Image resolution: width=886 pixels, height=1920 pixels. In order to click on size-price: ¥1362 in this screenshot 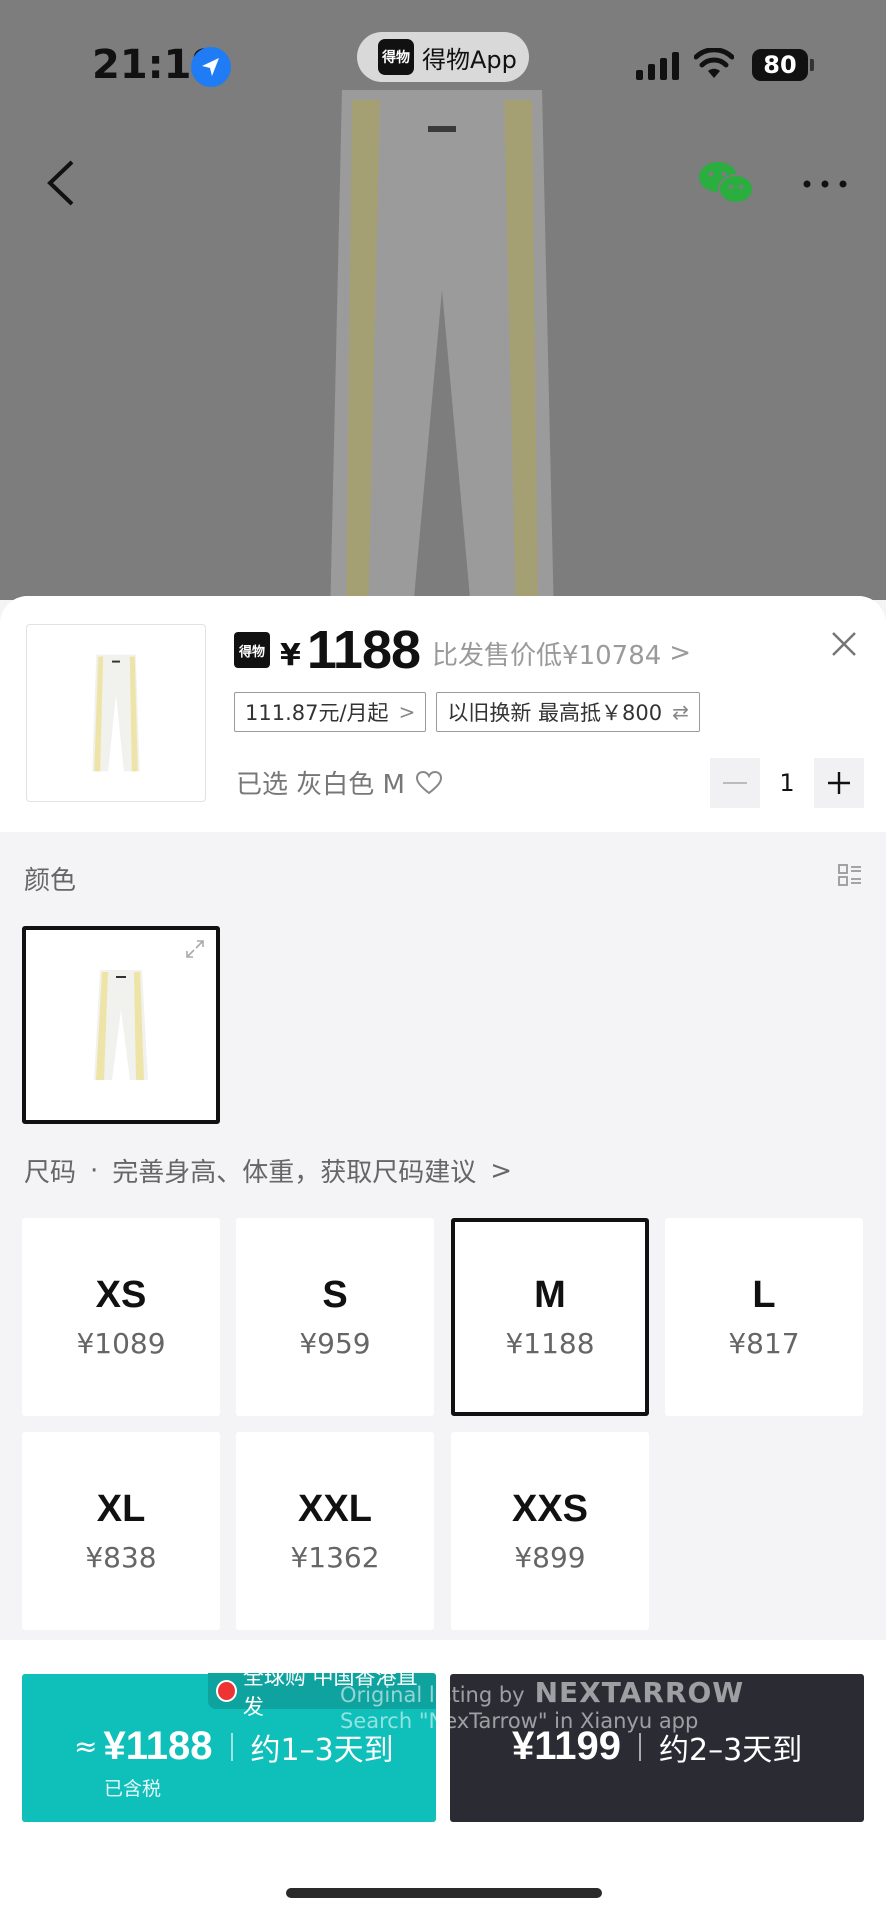, I will do `click(335, 1557)`.